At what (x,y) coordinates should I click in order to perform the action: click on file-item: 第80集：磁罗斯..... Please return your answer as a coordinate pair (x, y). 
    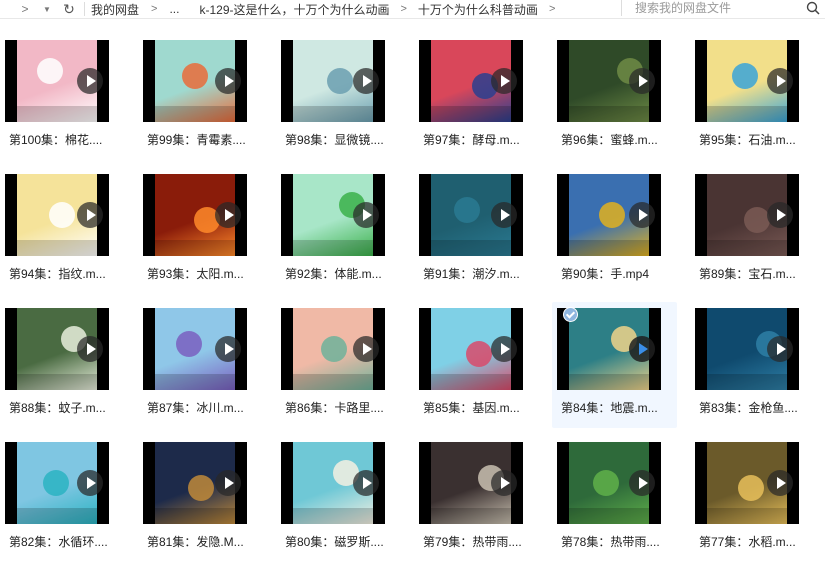
    Looking at the image, I should click on (338, 502).